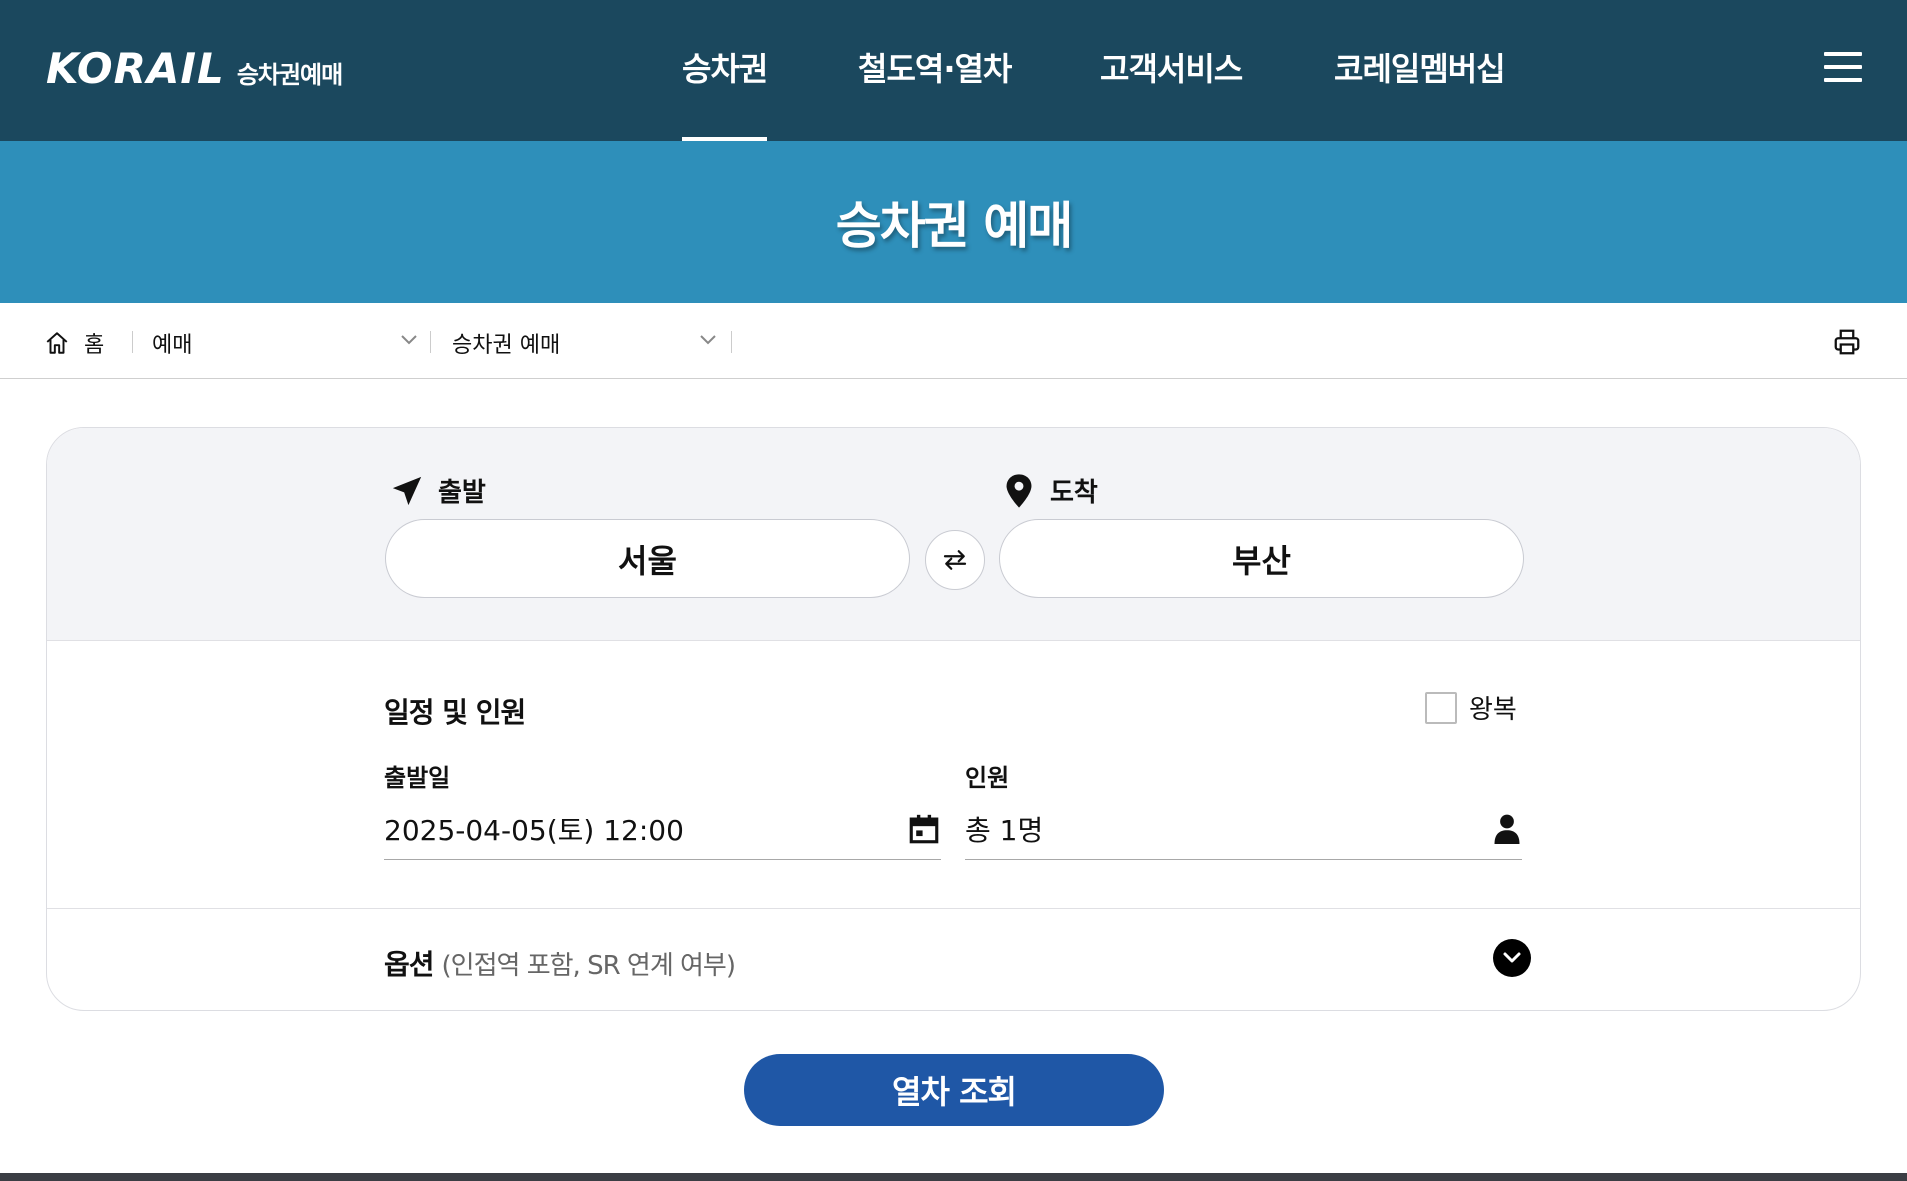 This screenshot has width=1907, height=1181. Describe the element at coordinates (506, 343) in the screenshot. I see `breadcrumb-level2-select: 승차권 예매` at that location.